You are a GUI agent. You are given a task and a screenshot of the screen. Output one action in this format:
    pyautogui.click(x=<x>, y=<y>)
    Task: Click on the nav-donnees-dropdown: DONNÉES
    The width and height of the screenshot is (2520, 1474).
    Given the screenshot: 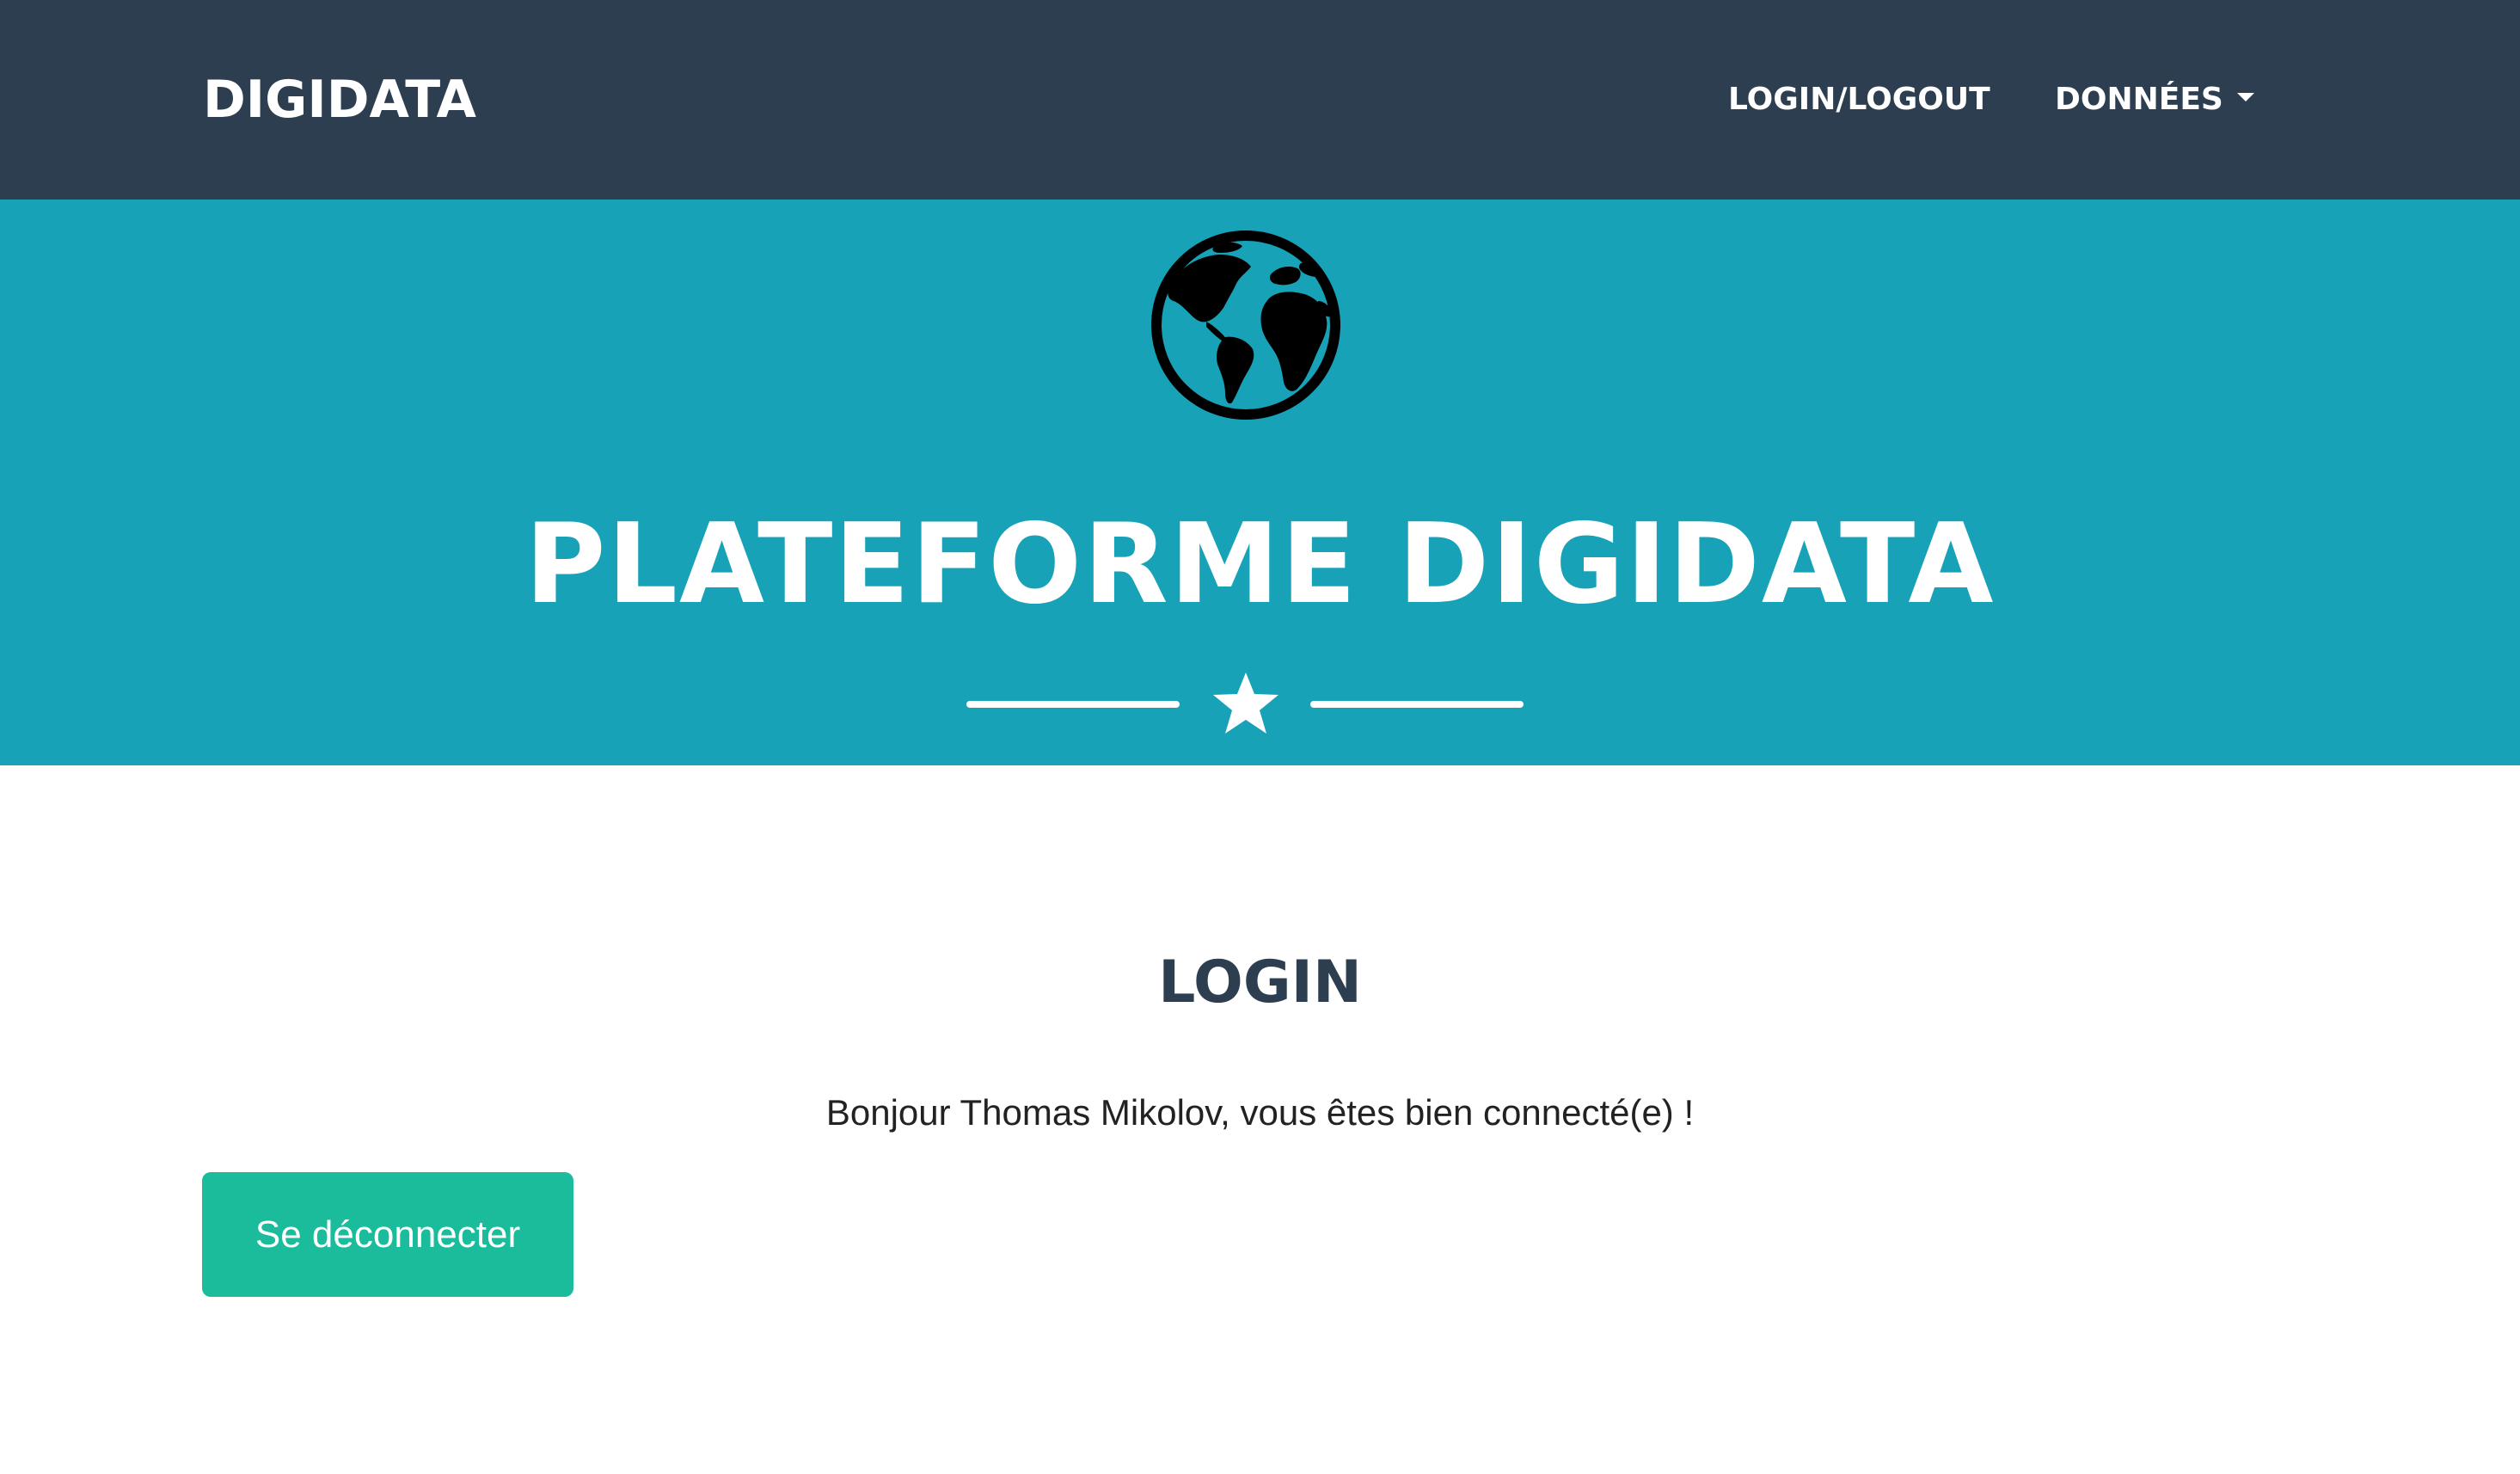 What is the action you would take?
    pyautogui.click(x=2155, y=99)
    